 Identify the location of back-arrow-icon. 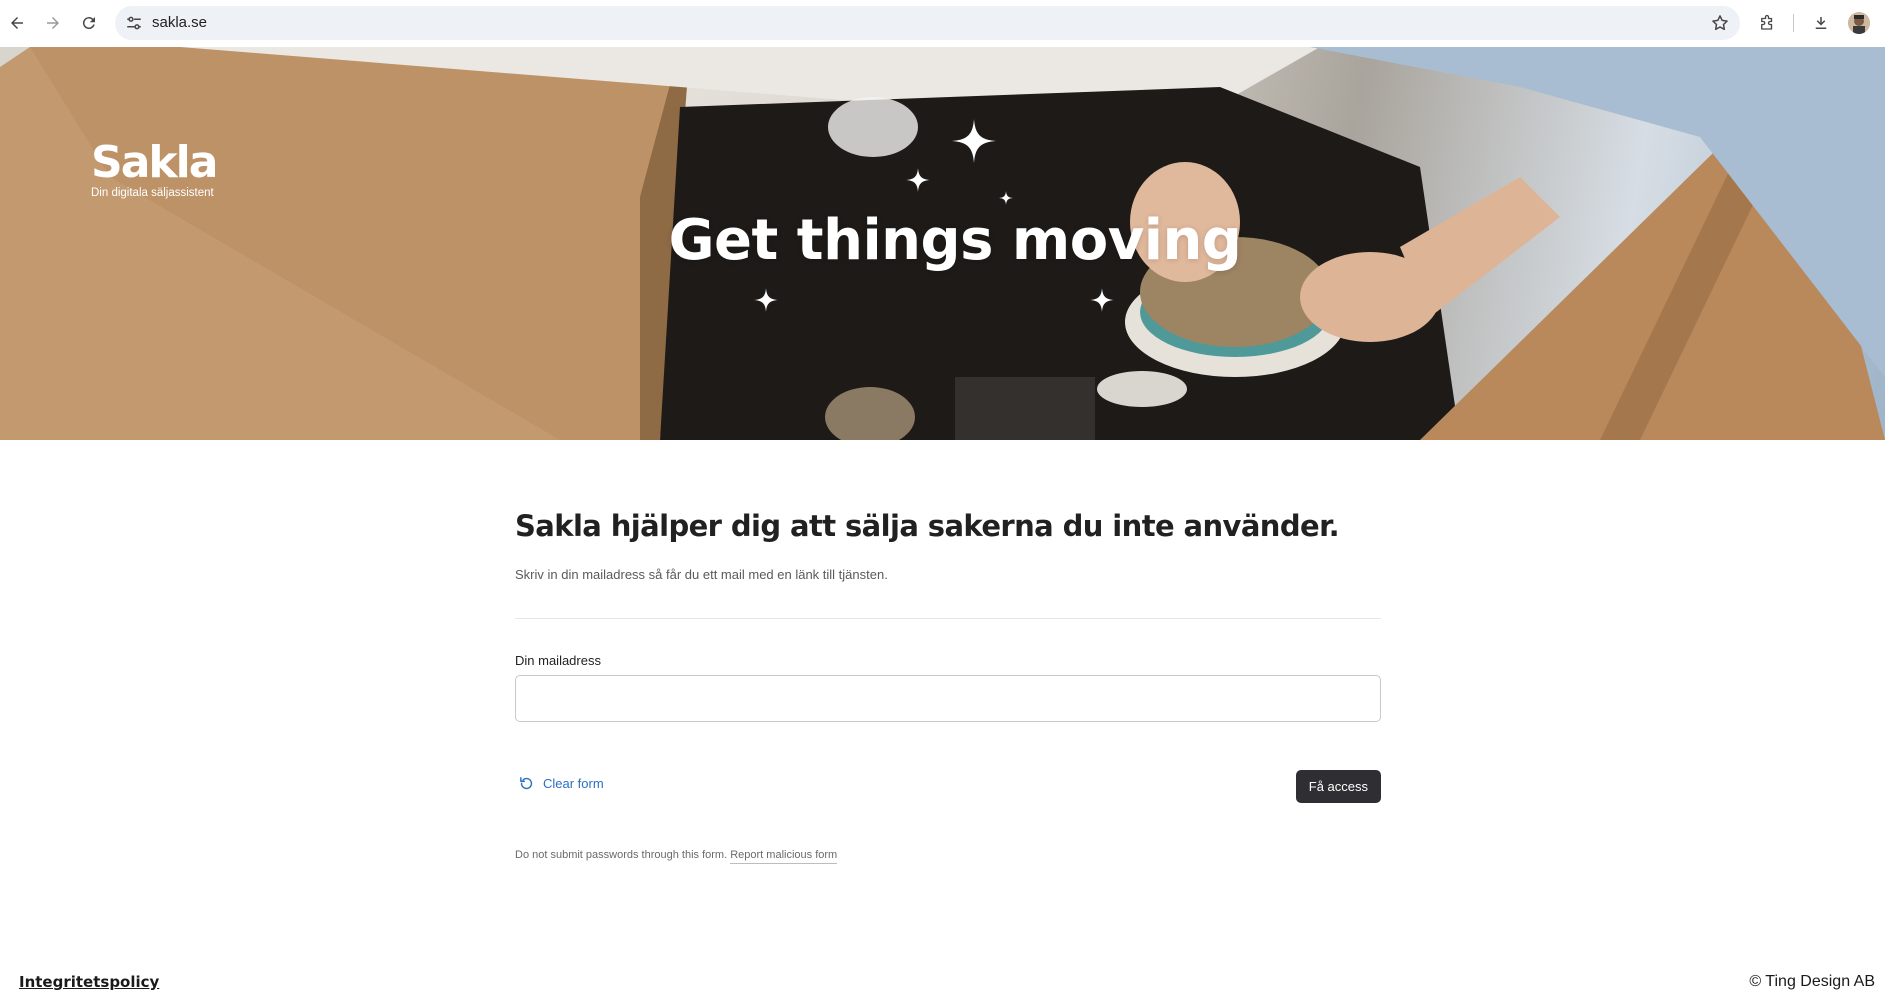
(17, 23).